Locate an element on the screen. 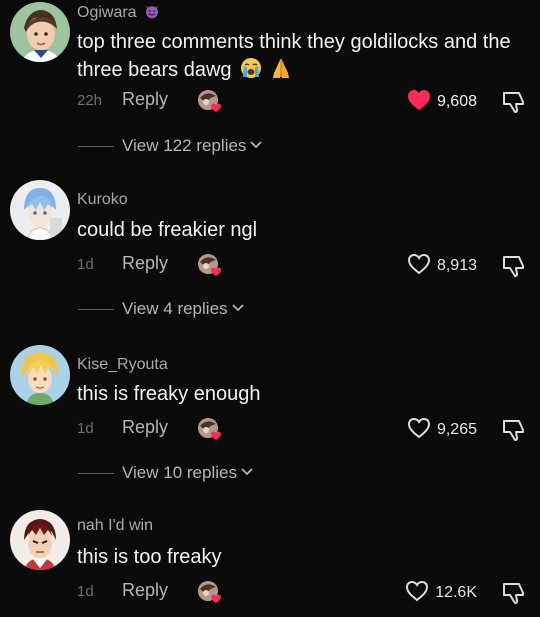 The image size is (540, 617). like-button: 12.6K is located at coordinates (441, 593).